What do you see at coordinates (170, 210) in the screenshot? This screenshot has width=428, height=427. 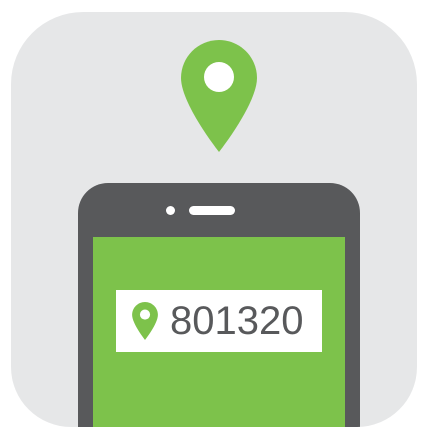 I see `camera-icon` at bounding box center [170, 210].